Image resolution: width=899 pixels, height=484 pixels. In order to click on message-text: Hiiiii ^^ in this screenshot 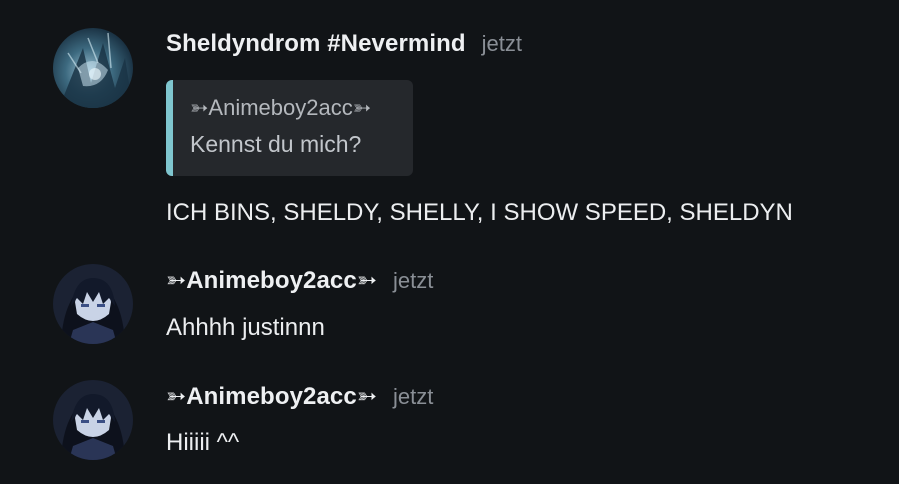, I will do `click(203, 442)`.